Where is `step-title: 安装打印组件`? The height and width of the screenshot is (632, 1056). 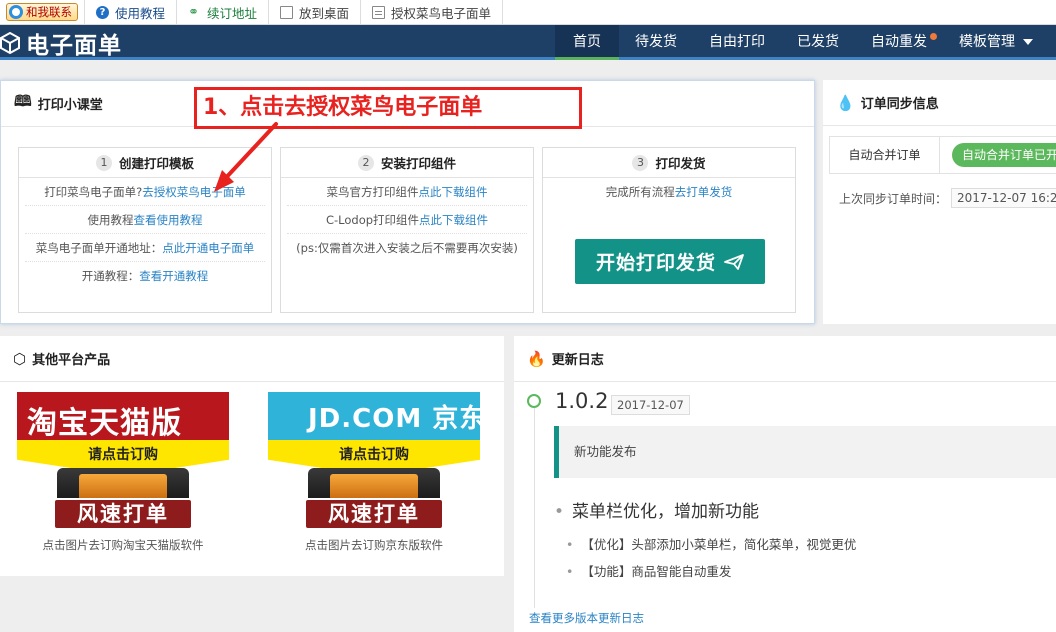 step-title: 安装打印组件 is located at coordinates (418, 162).